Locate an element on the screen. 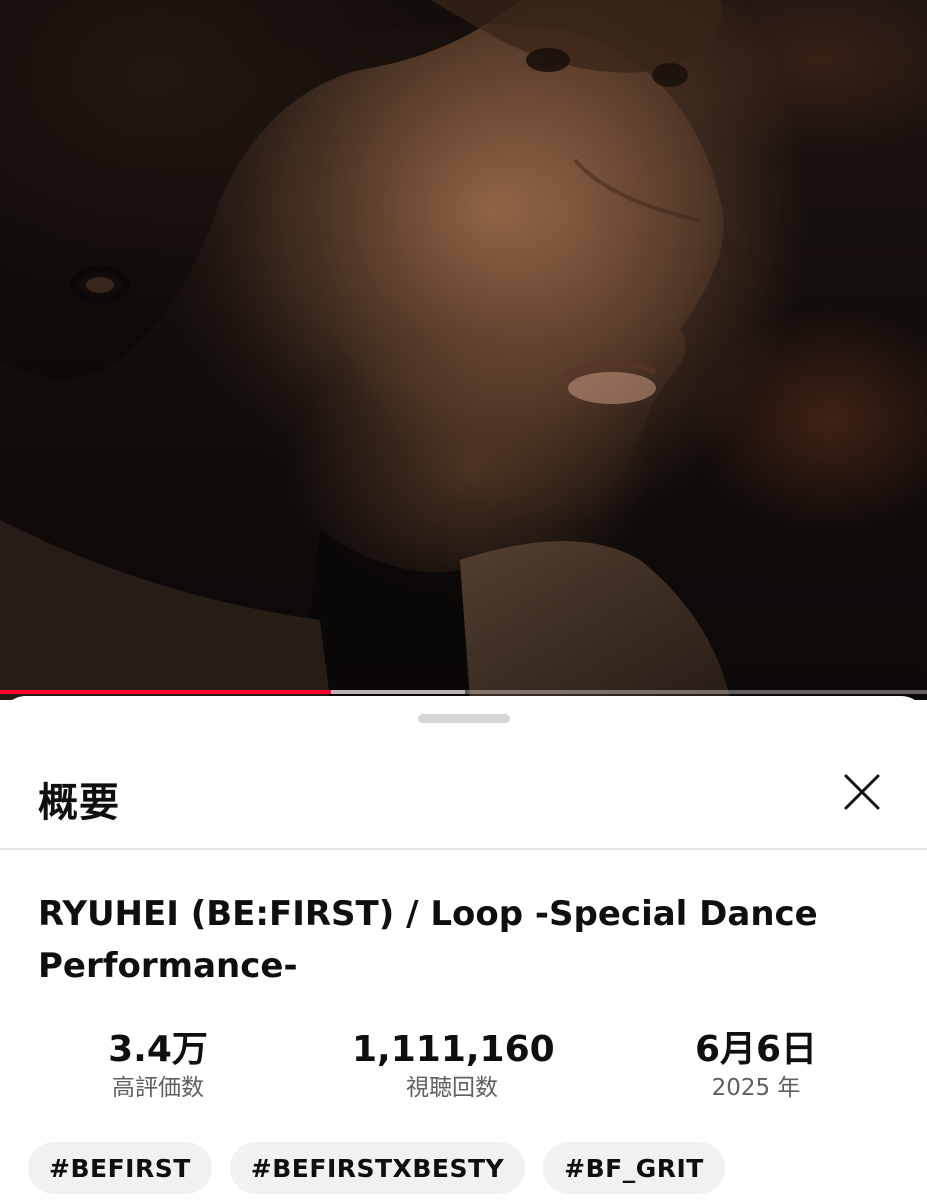 The image size is (927, 1200). hashtag-chip: #BEFIRST is located at coordinates (120, 1168).